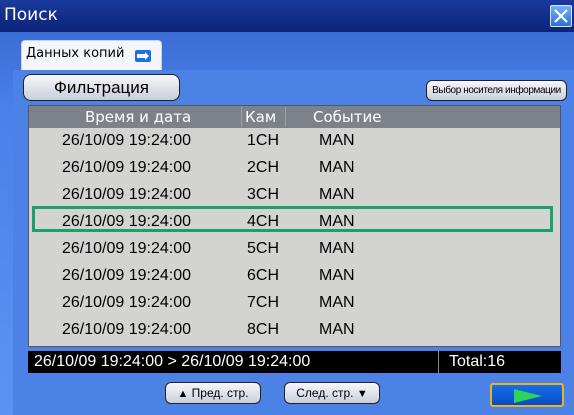 The width and height of the screenshot is (574, 415). I want to click on cell-cam: 1CH, so click(263, 140).